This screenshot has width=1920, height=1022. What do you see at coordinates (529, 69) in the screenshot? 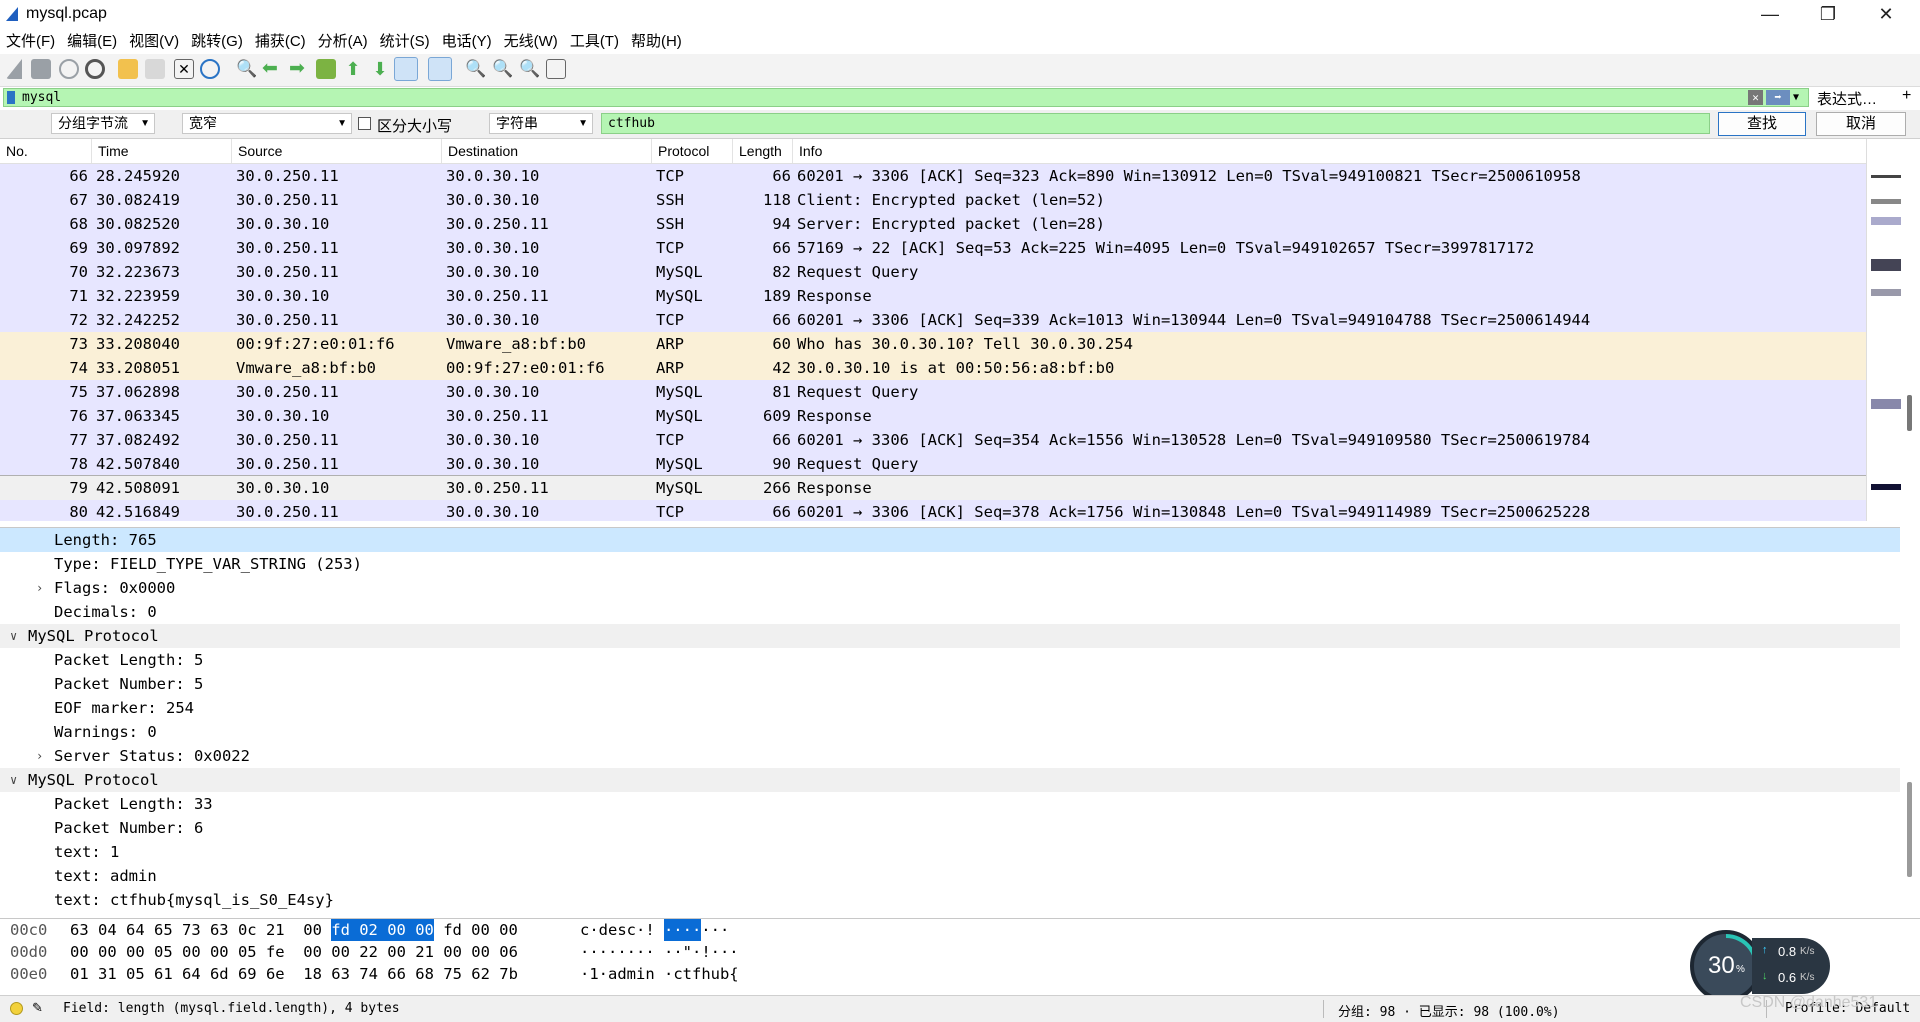
I see `zoom-reset-icon: 🔍` at bounding box center [529, 69].